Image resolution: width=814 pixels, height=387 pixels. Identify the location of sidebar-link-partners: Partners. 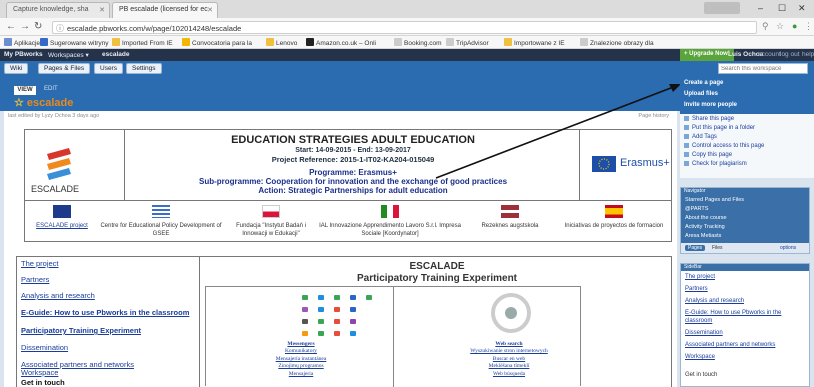
(696, 289).